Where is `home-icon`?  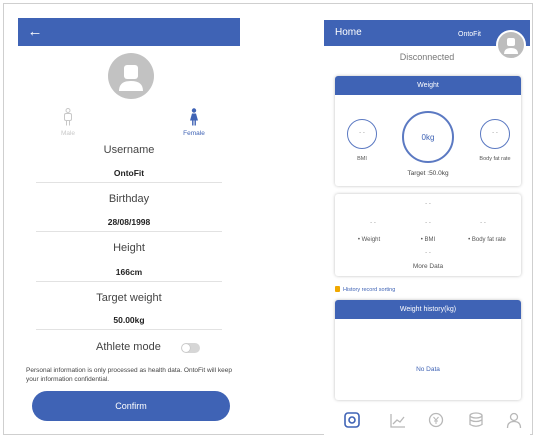 home-icon is located at coordinates (352, 420).